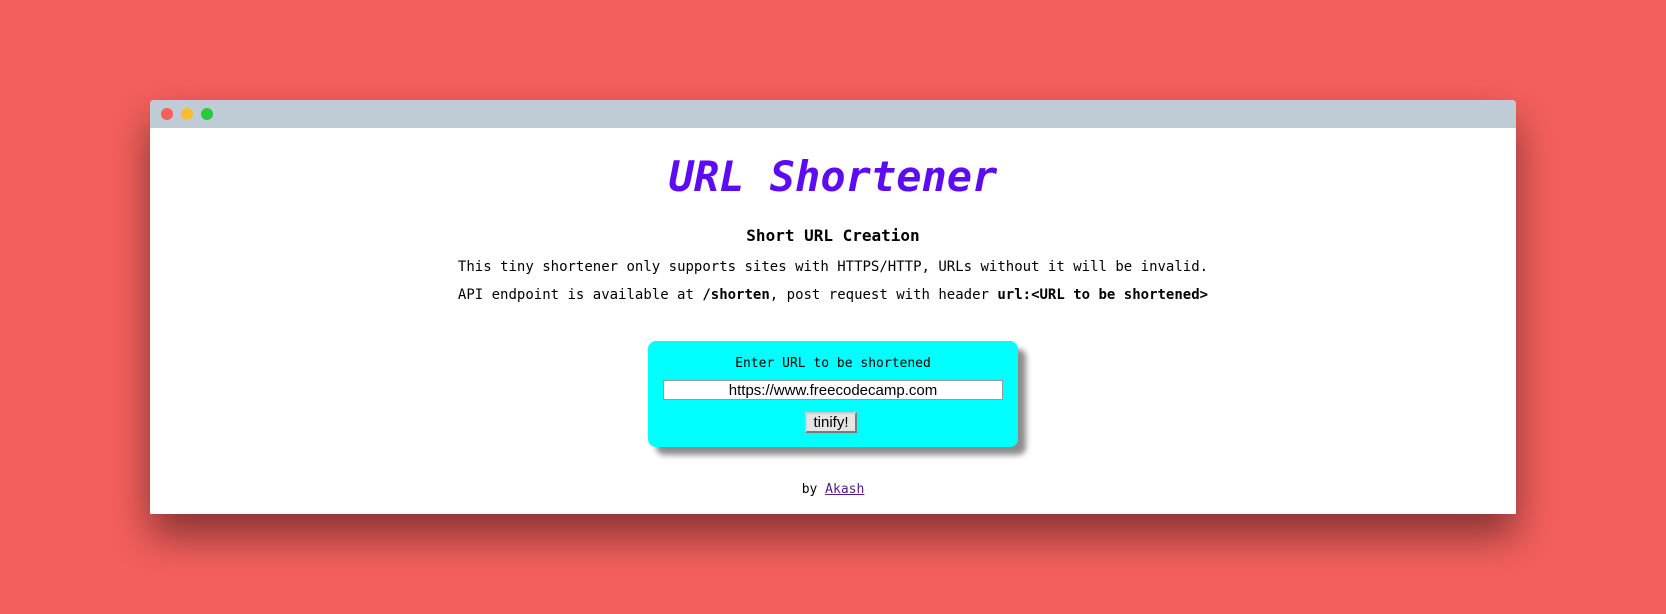  What do you see at coordinates (833, 176) in the screenshot?
I see `page-title: URL Shortener` at bounding box center [833, 176].